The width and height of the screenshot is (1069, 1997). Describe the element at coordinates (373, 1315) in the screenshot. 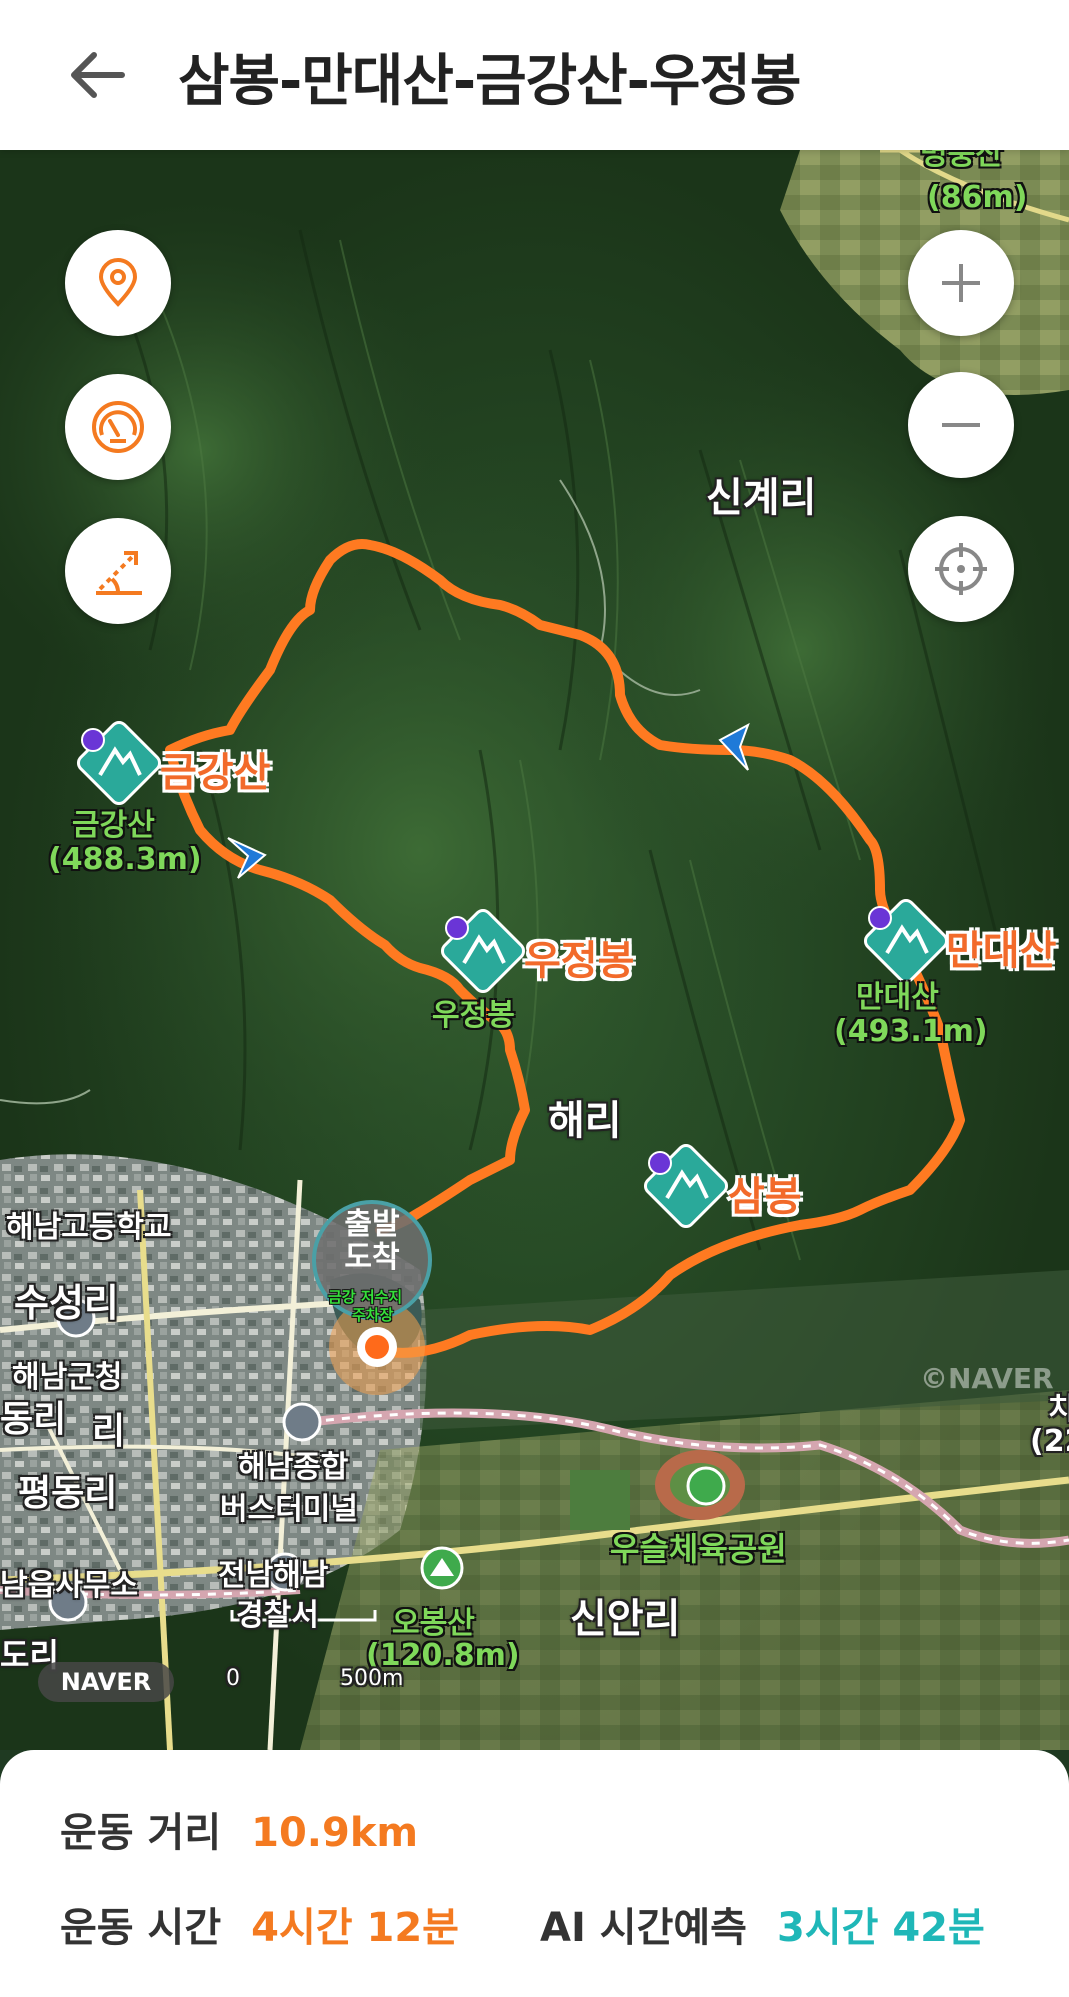

I see `start-marker-sub2: 주차장` at that location.